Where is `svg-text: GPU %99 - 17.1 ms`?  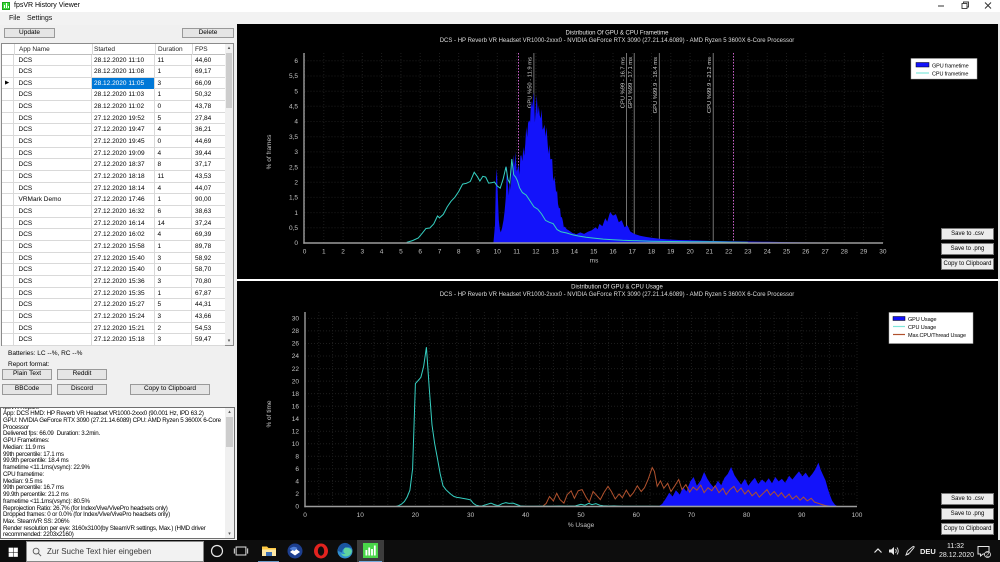 svg-text: GPU %99 - 17.1 ms is located at coordinates (631, 83).